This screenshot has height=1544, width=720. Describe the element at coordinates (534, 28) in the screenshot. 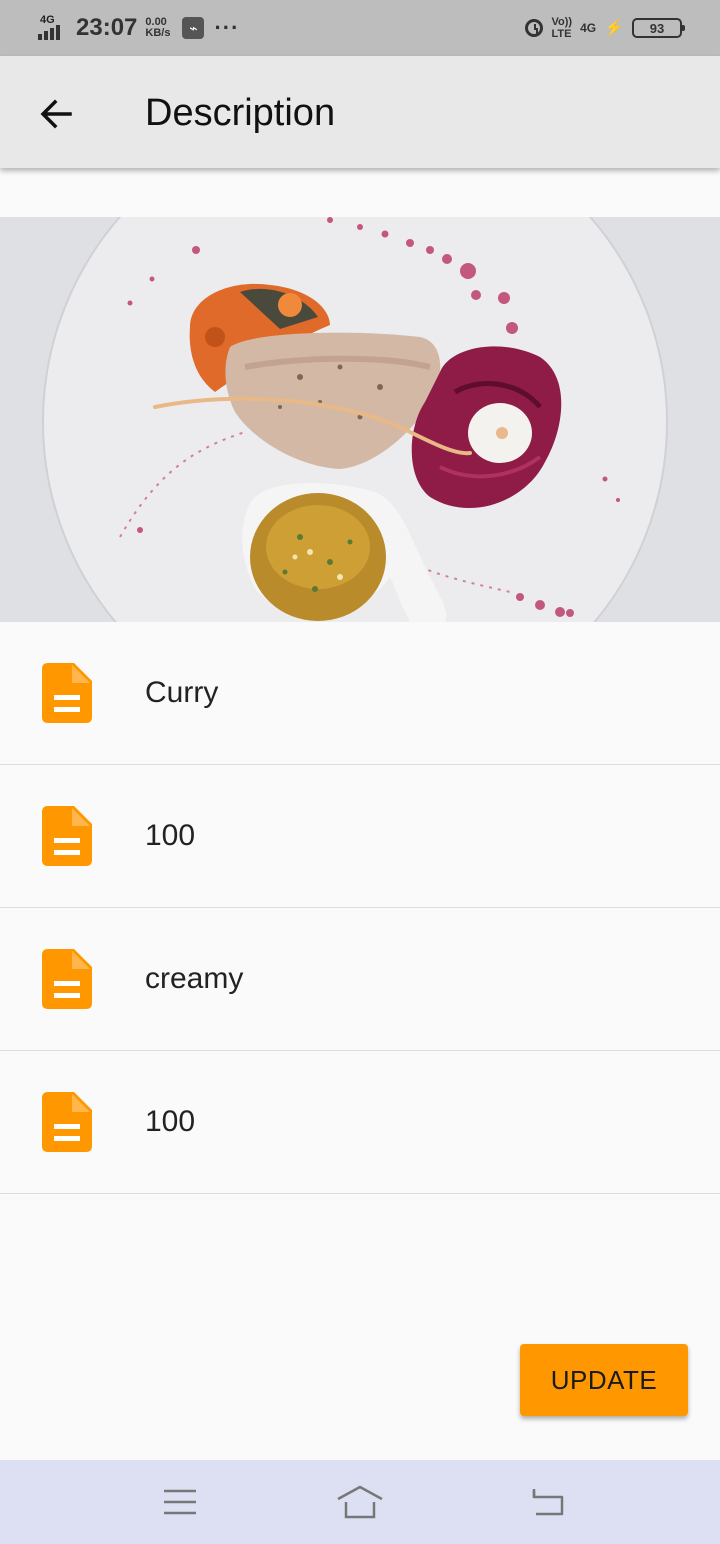

I see `alarm-icon` at that location.